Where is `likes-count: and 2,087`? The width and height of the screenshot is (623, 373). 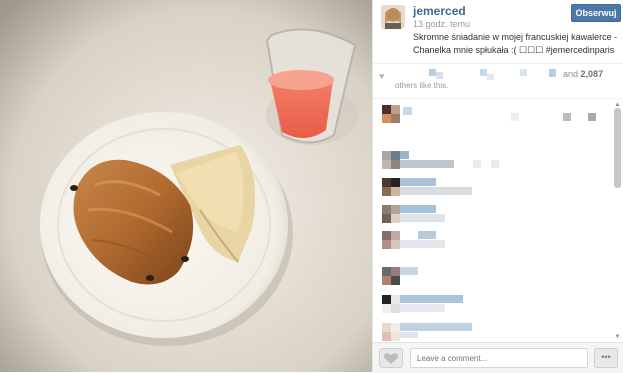
likes-count: and 2,087 is located at coordinates (583, 74).